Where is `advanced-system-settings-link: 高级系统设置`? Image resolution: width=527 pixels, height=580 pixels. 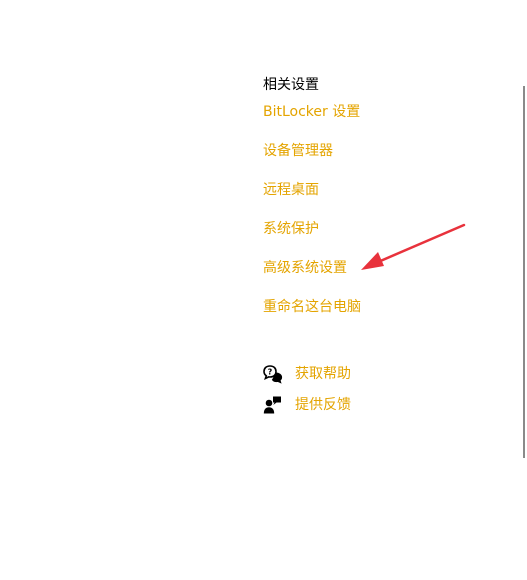 advanced-system-settings-link: 高级系统设置 is located at coordinates (305, 268).